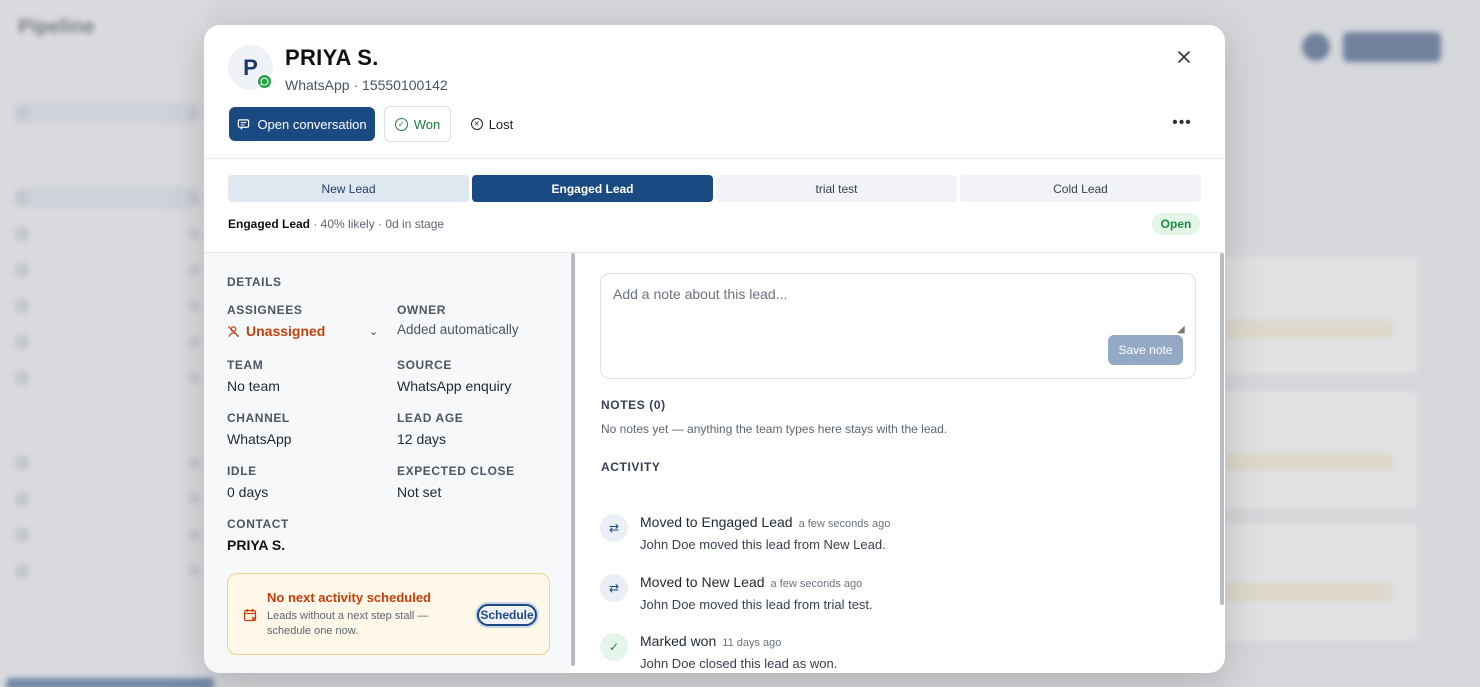 The height and width of the screenshot is (687, 1480). I want to click on resize-grip-icon: ◢, so click(1181, 329).